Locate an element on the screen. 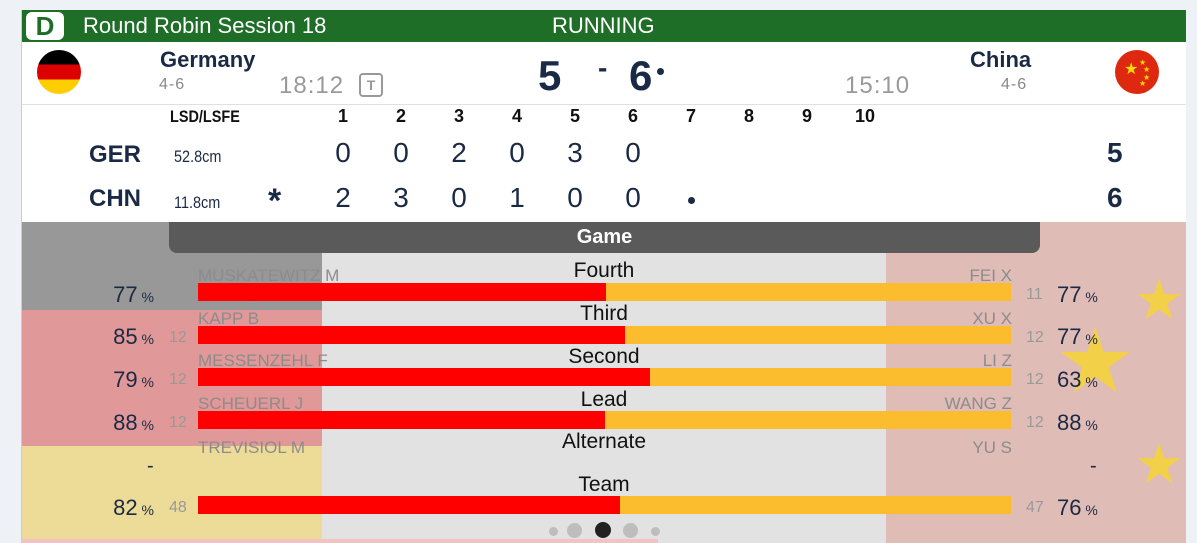 The image size is (1197, 543). china-flag-icon: ★ ★ ★ ★ ★ is located at coordinates (1137, 72).